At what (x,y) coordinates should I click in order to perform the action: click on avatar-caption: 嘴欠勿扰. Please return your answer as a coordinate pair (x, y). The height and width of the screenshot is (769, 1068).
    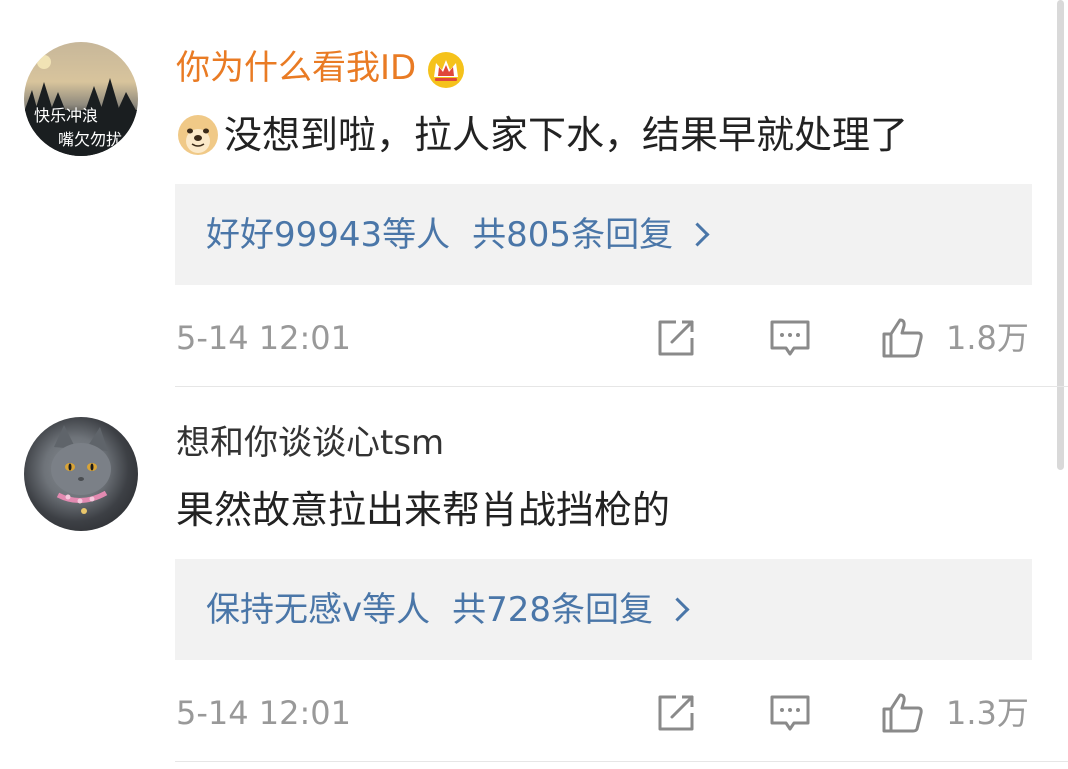
    Looking at the image, I should click on (90, 139).